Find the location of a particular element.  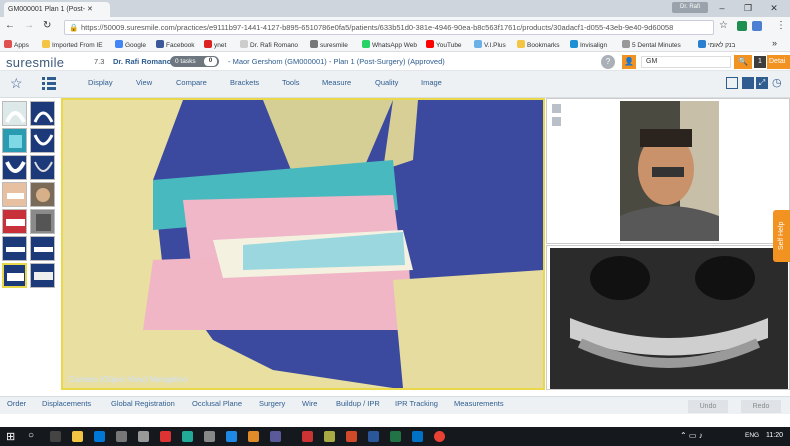

menu-kebab-icon: ⋮ is located at coordinates (781, 25).